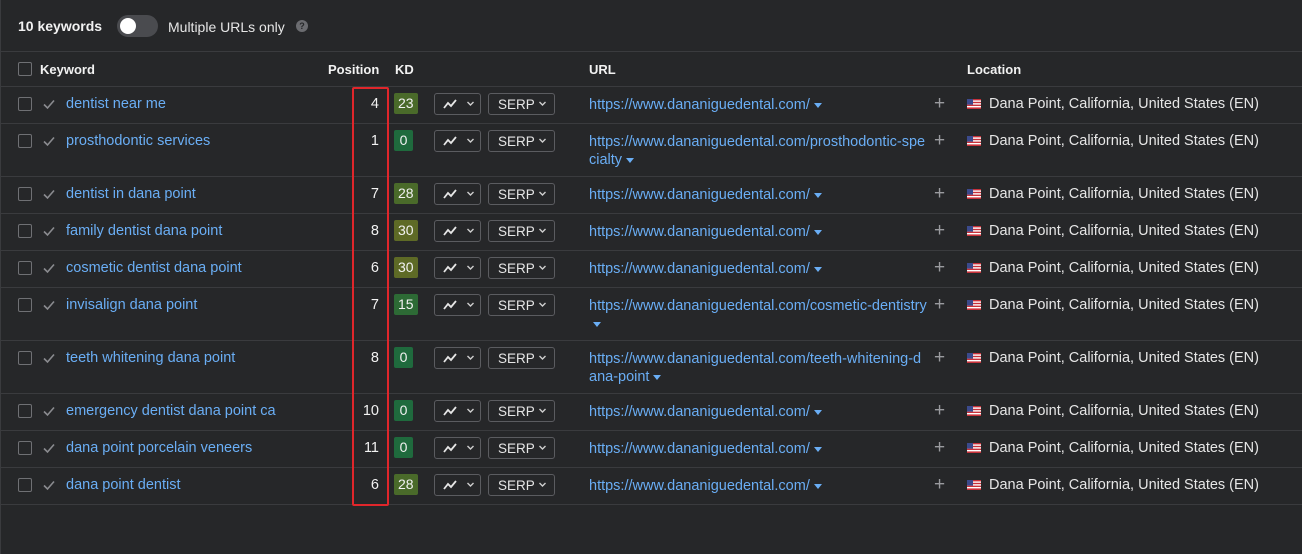 This screenshot has width=1302, height=554. What do you see at coordinates (602, 69) in the screenshot?
I see `header-url: URL` at bounding box center [602, 69].